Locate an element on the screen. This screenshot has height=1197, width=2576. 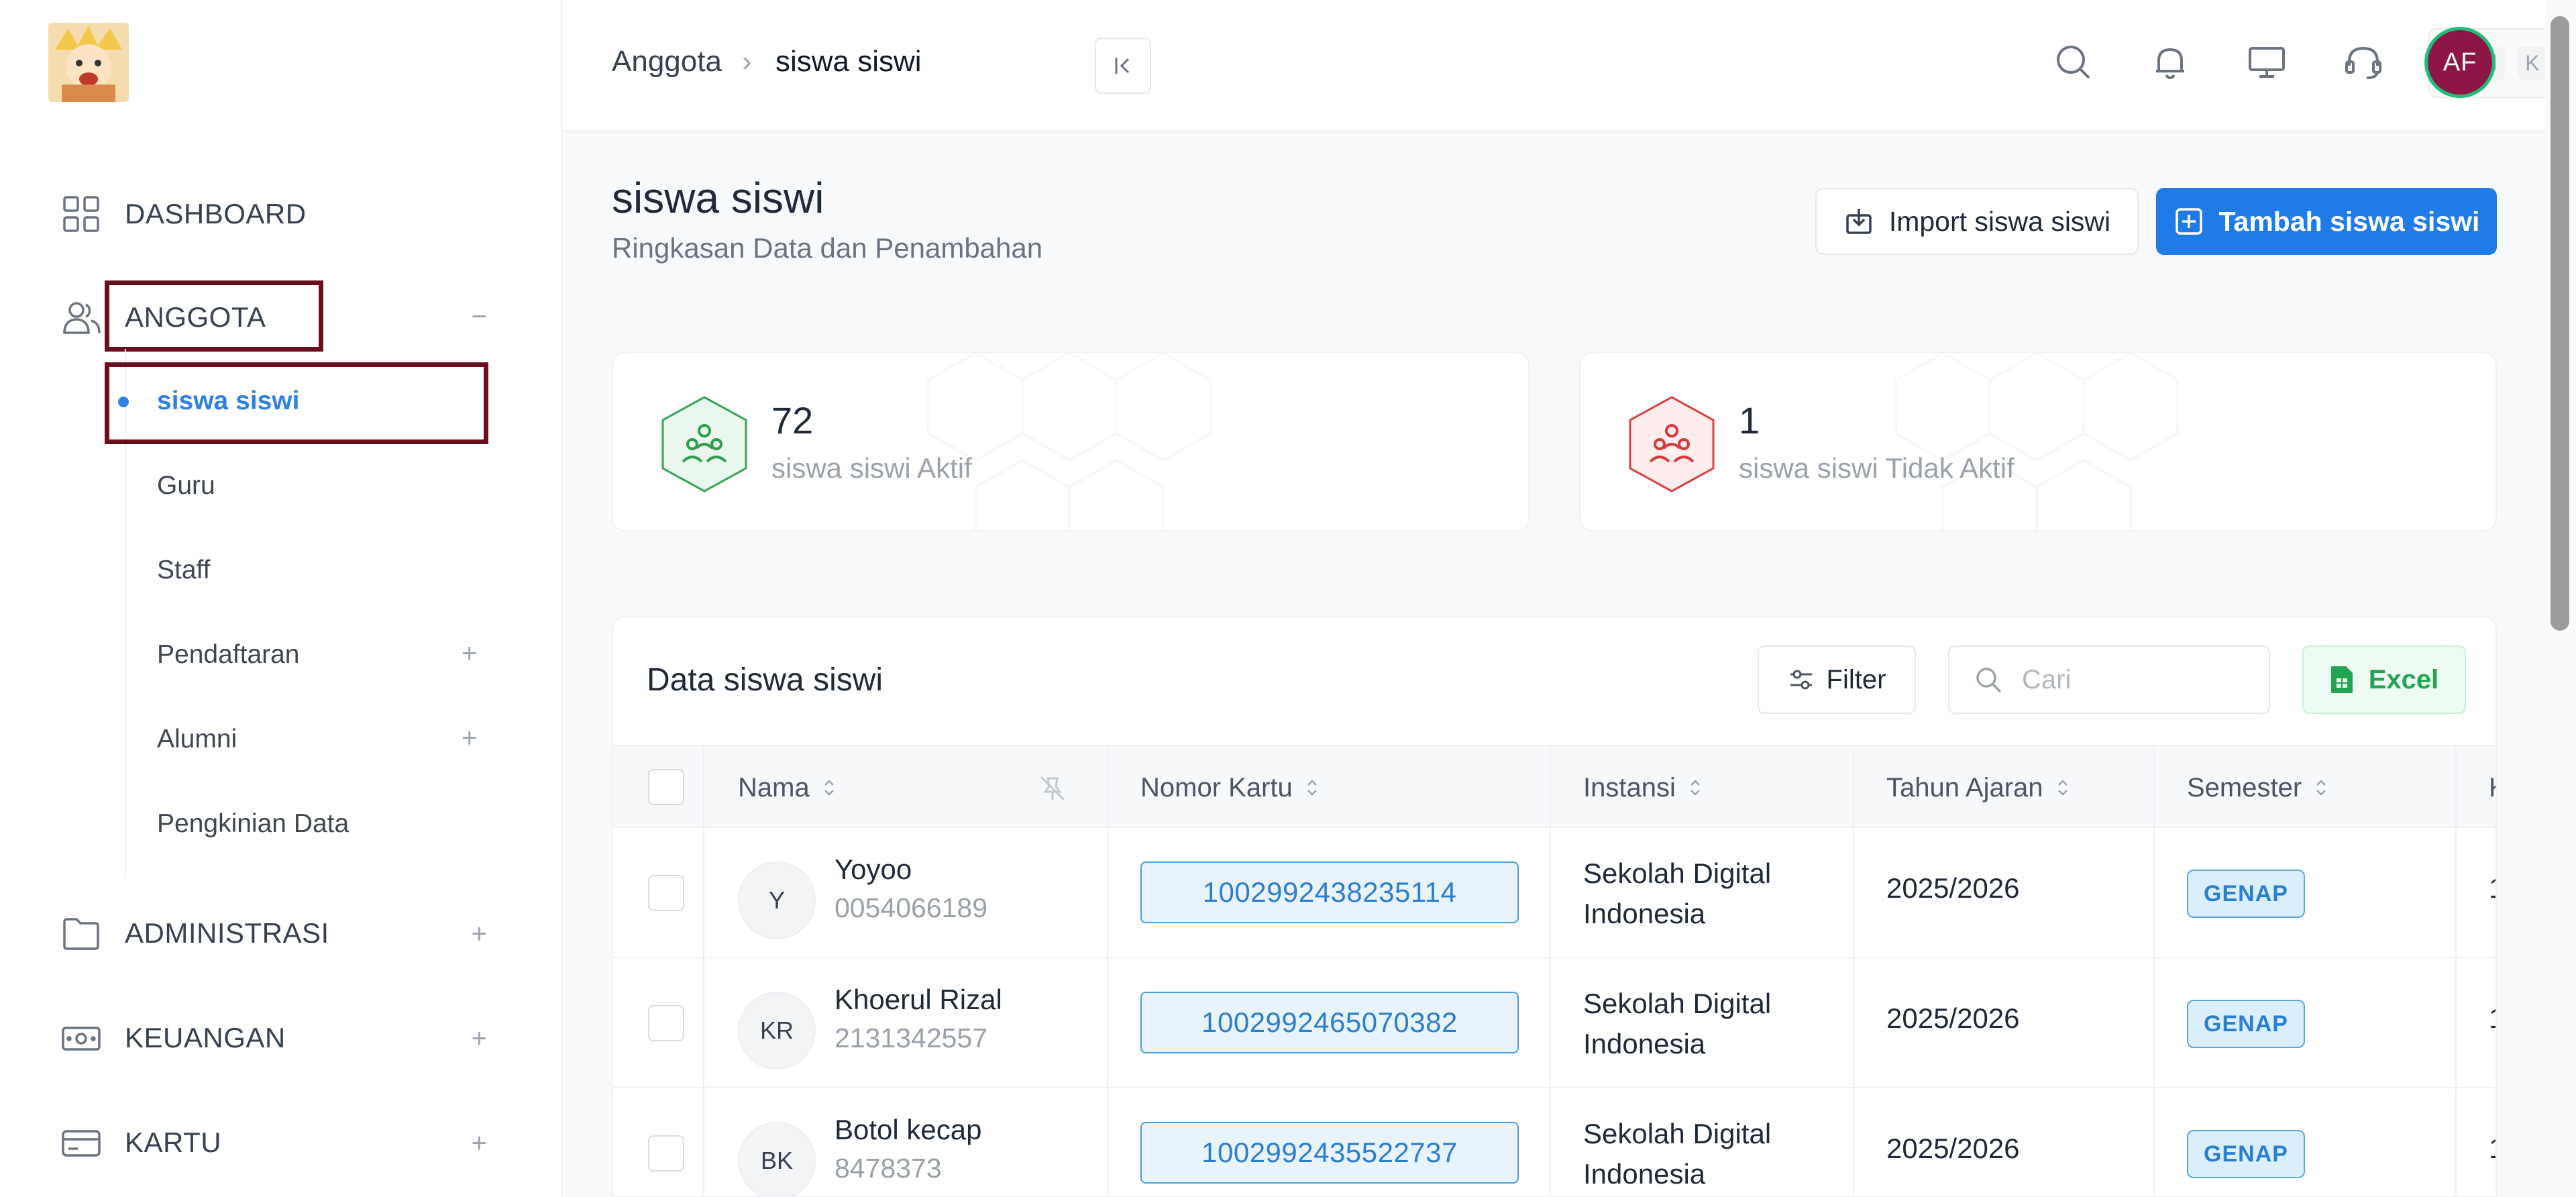
breadcrumb-anggota: Anggota is located at coordinates (667, 62).